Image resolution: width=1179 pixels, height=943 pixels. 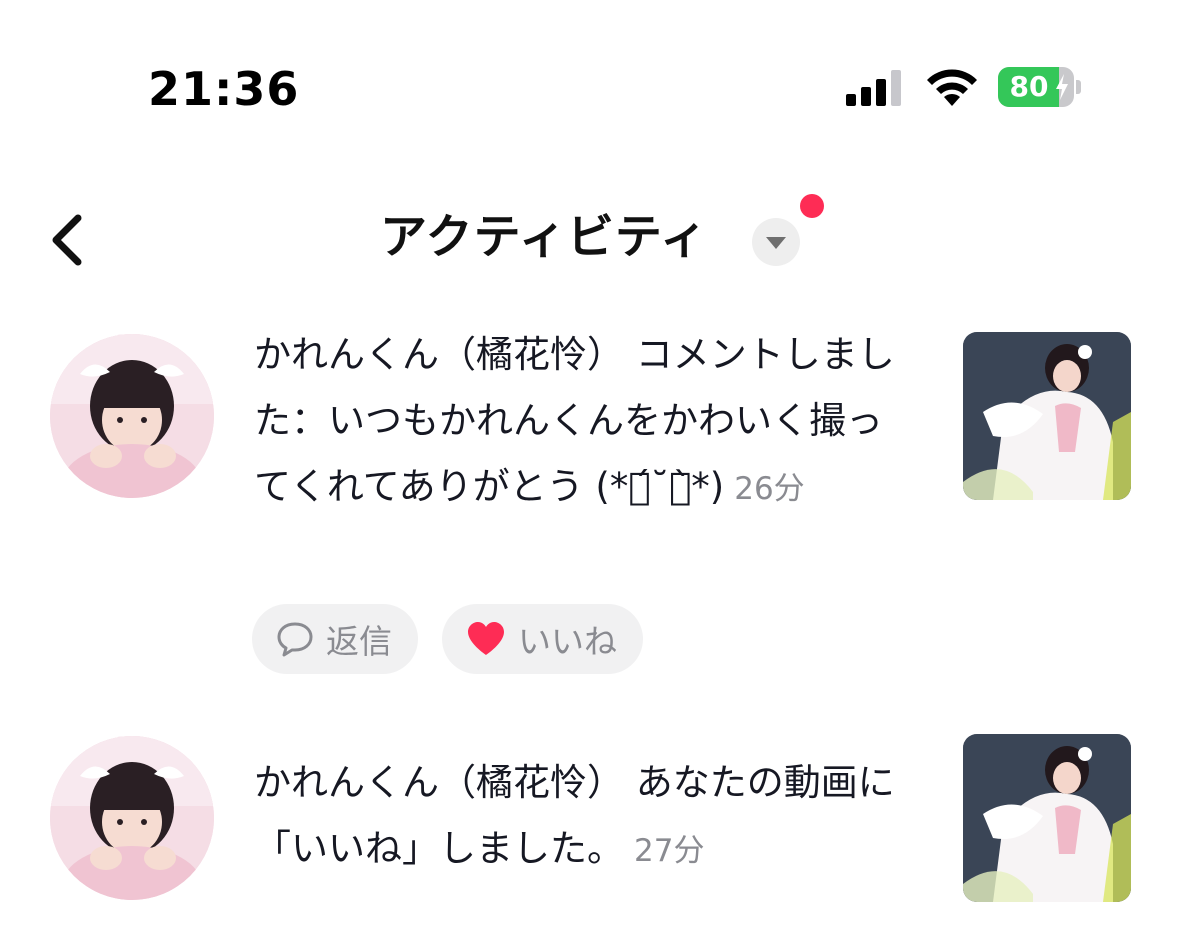 What do you see at coordinates (574, 815) in the screenshot?
I see `activity-message: かれんくん（橘花怜） あなたの動画に「いいね」しました。` at bounding box center [574, 815].